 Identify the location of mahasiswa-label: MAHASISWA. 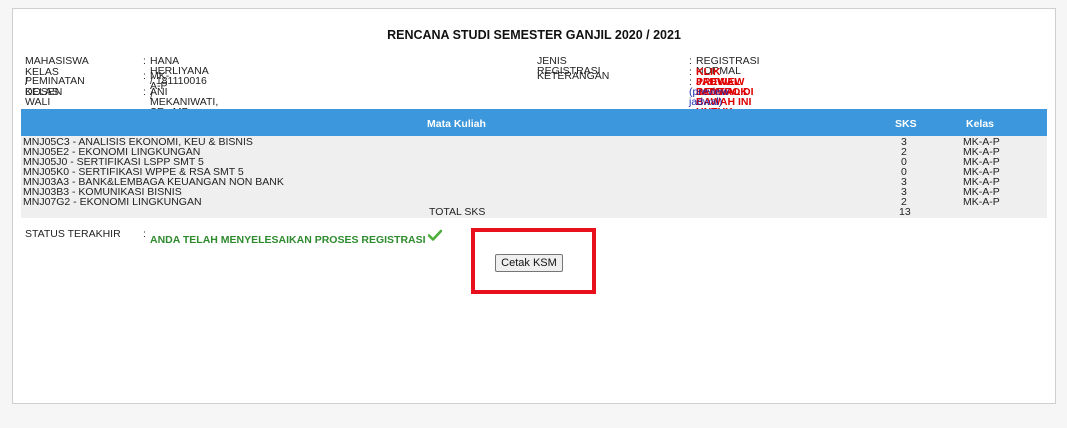
(57, 61).